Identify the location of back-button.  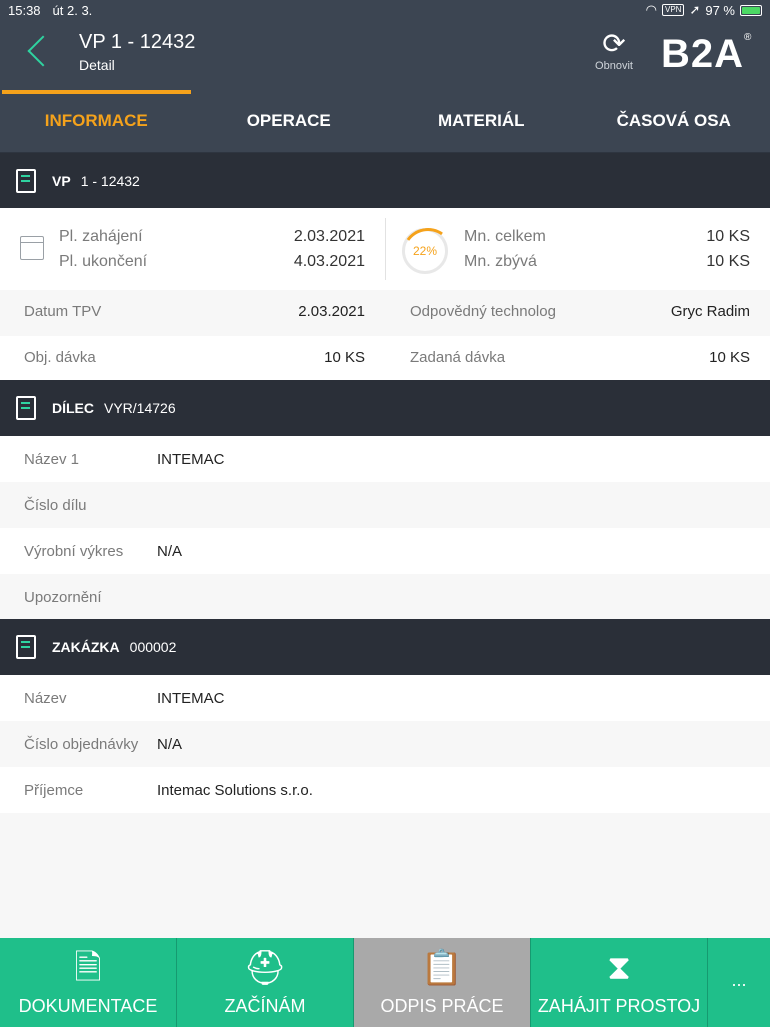
(40, 52).